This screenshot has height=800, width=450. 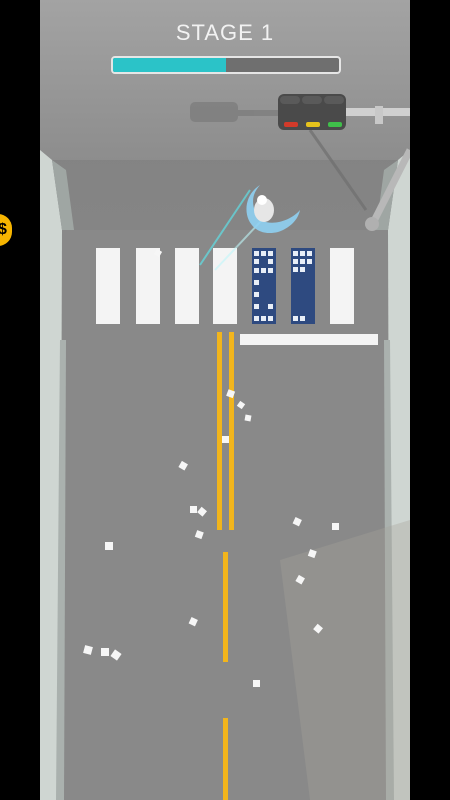 What do you see at coordinates (313, 124) in the screenshot?
I see `yellow-light` at bounding box center [313, 124].